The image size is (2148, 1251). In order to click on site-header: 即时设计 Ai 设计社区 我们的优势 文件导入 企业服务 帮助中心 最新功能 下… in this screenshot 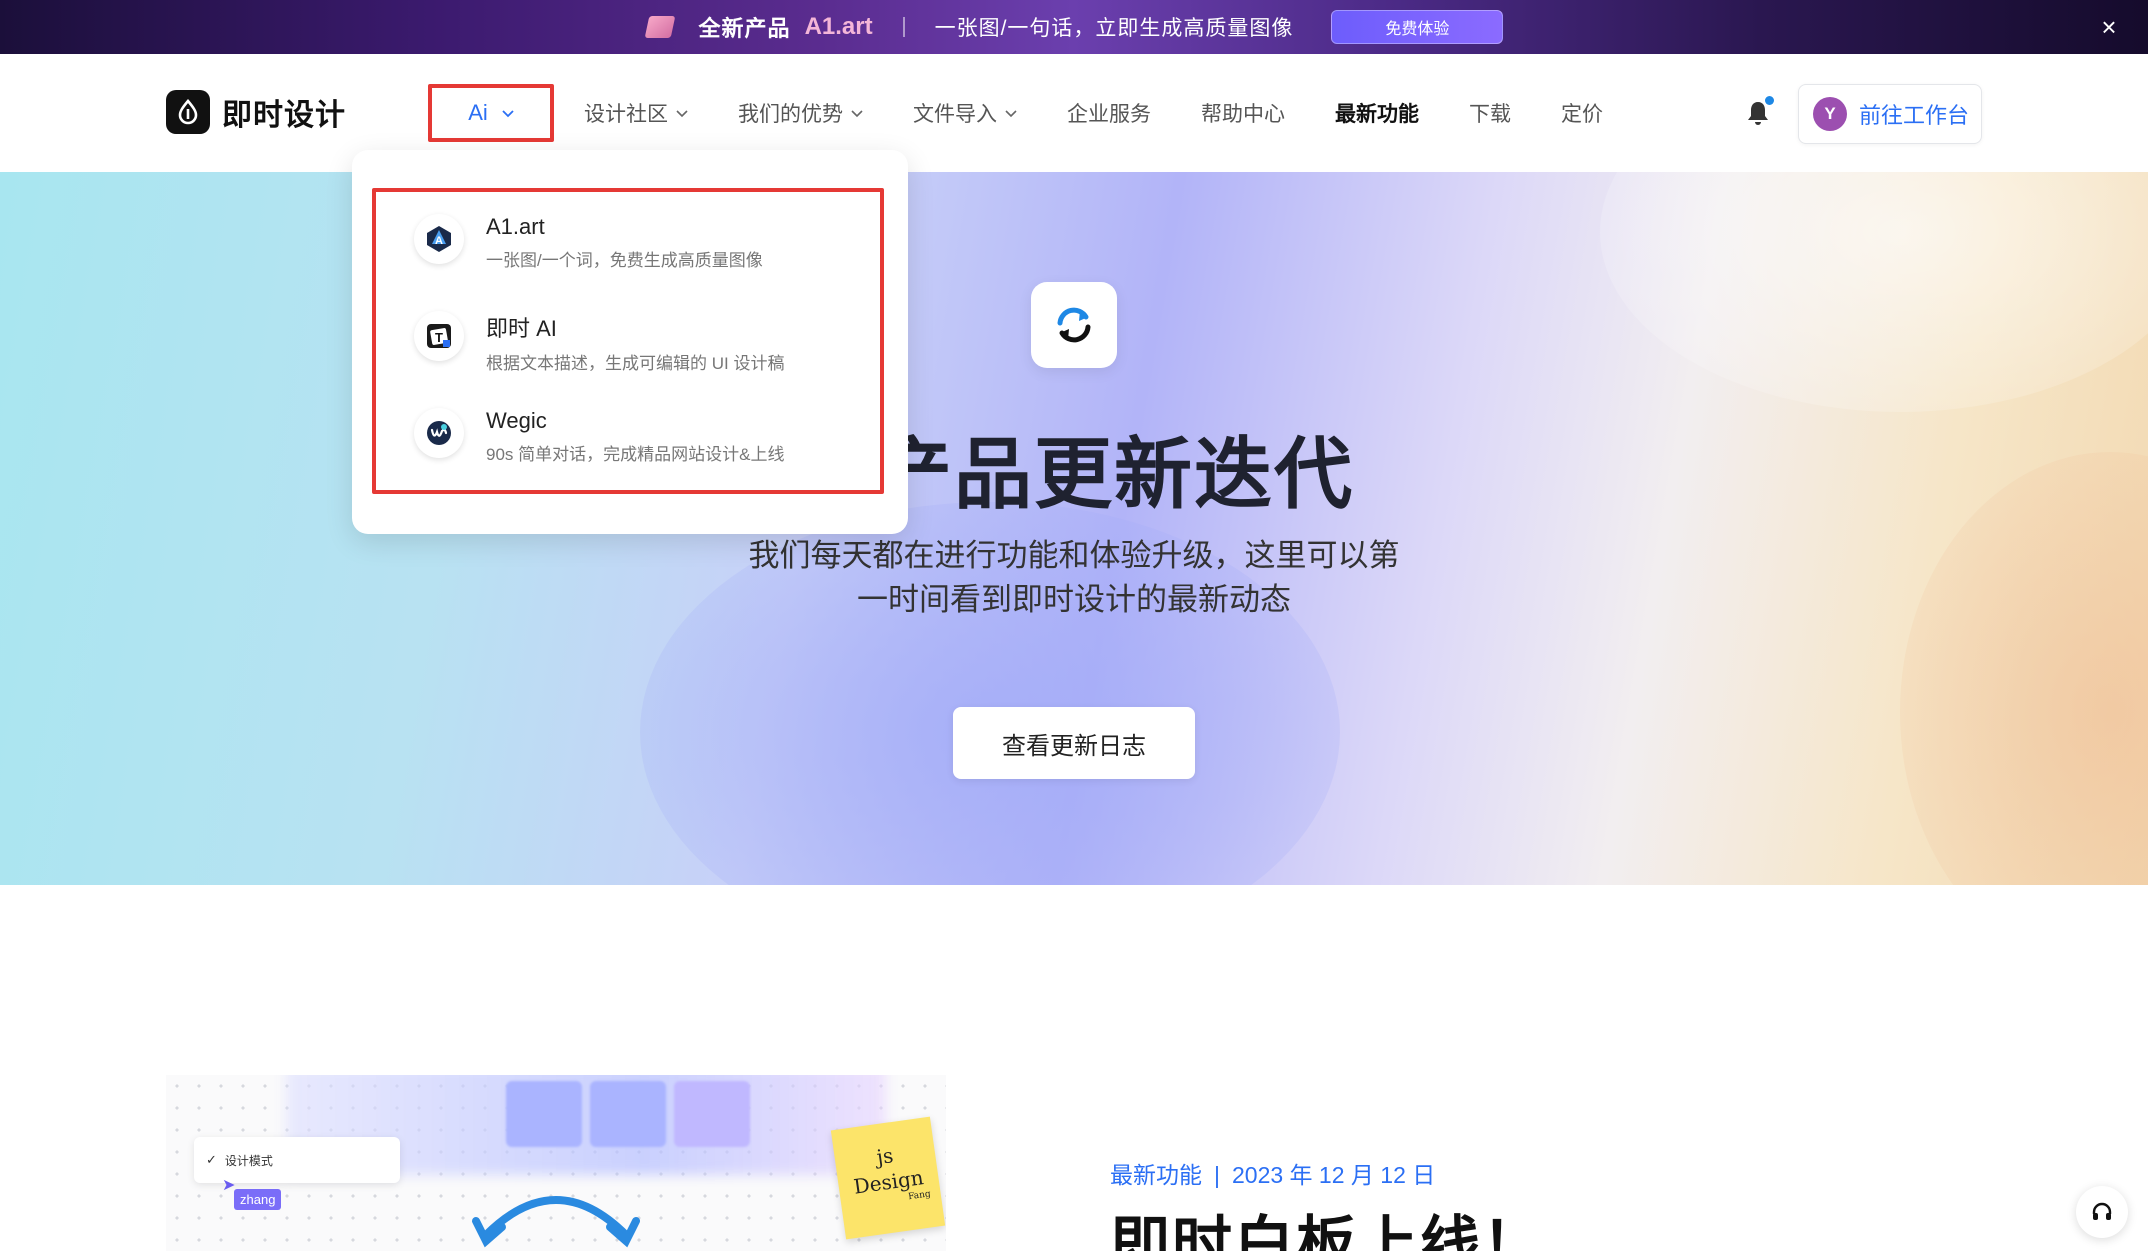, I will do `click(1074, 113)`.